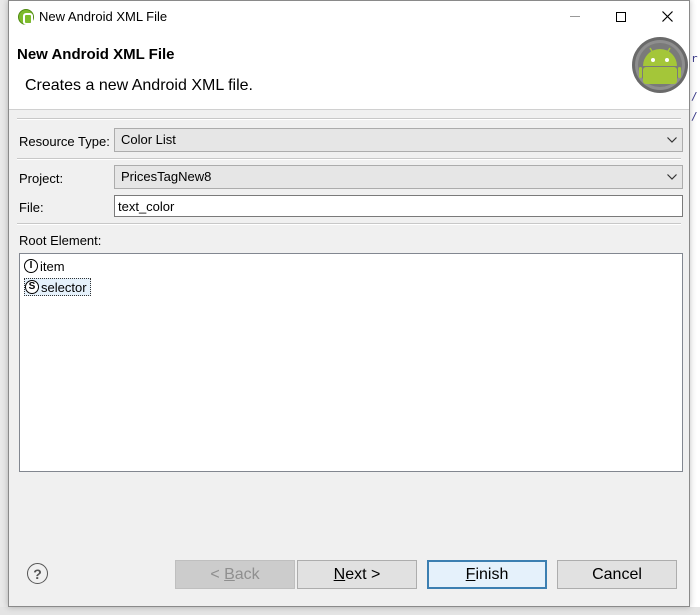 Image resolution: width=700 pixels, height=615 pixels. I want to click on list-item-selector: S selector, so click(57, 287).